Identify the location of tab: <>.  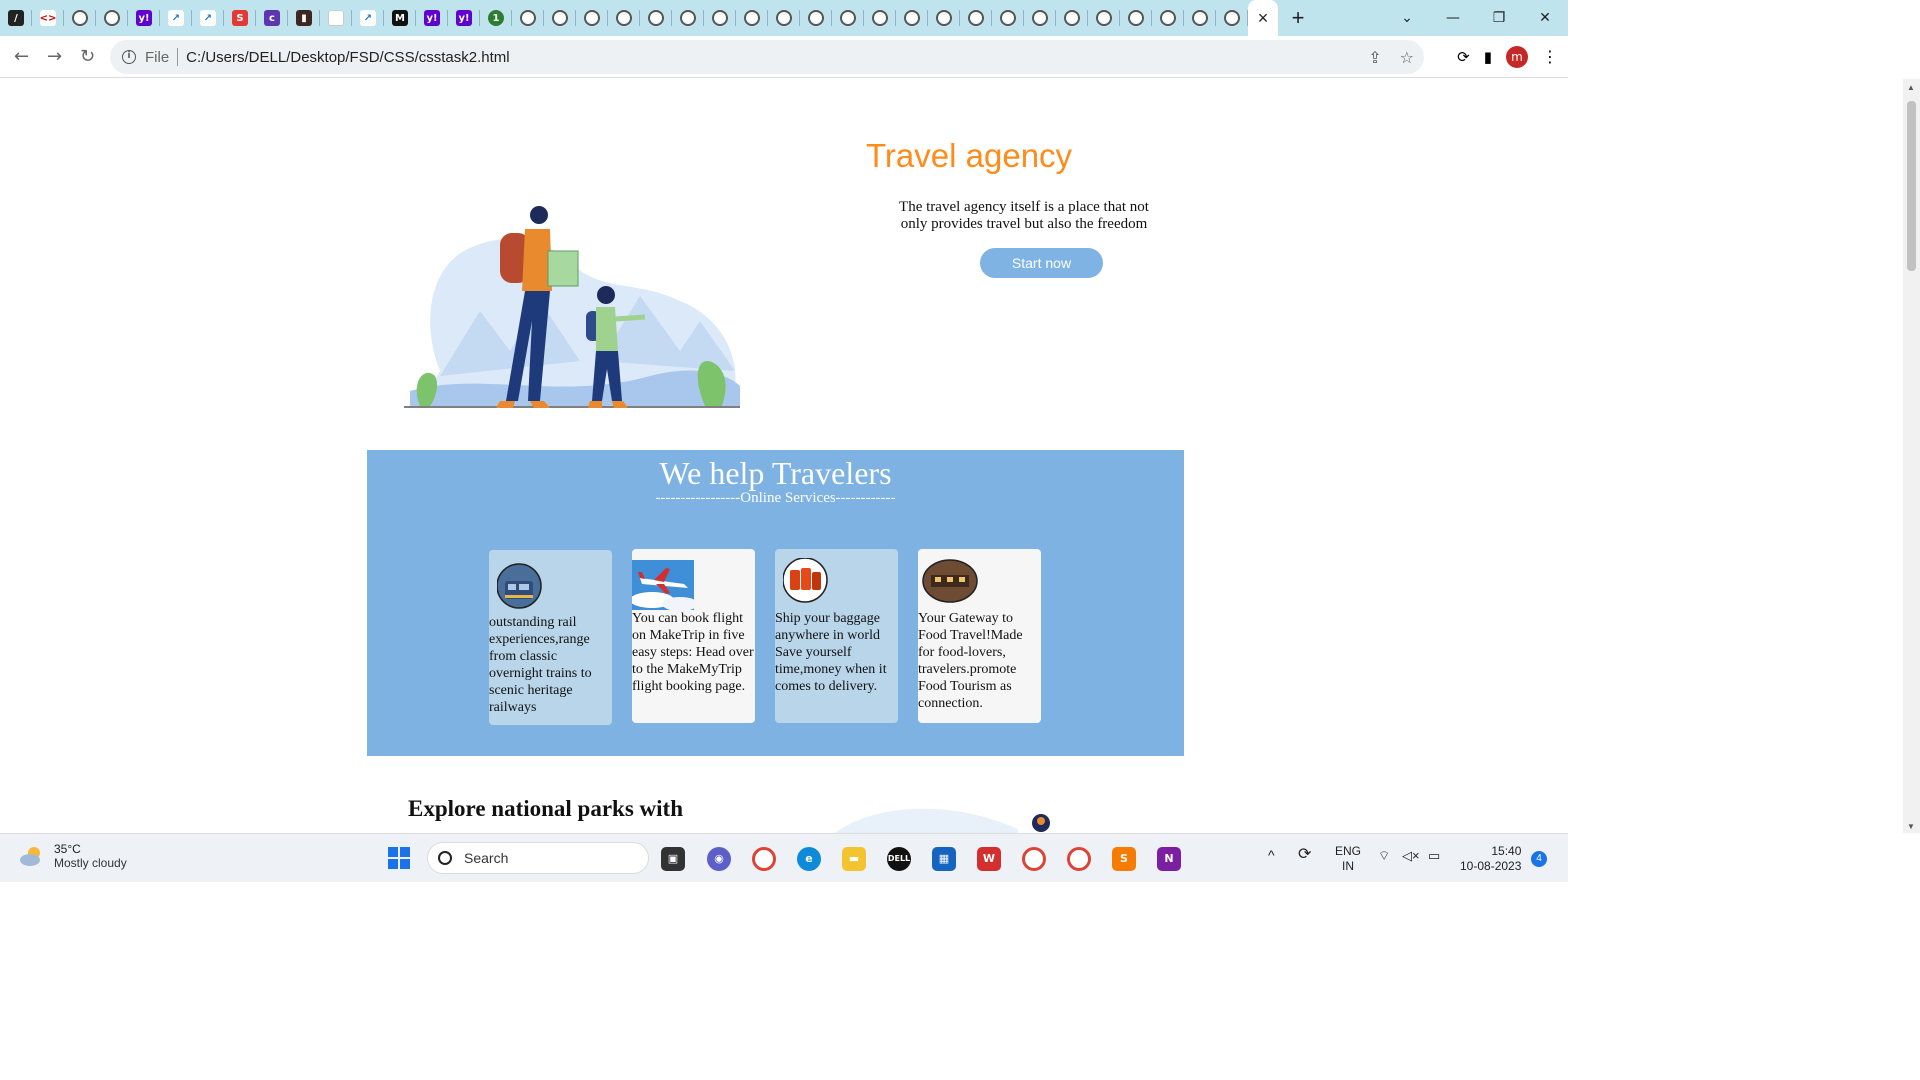
(48, 18).